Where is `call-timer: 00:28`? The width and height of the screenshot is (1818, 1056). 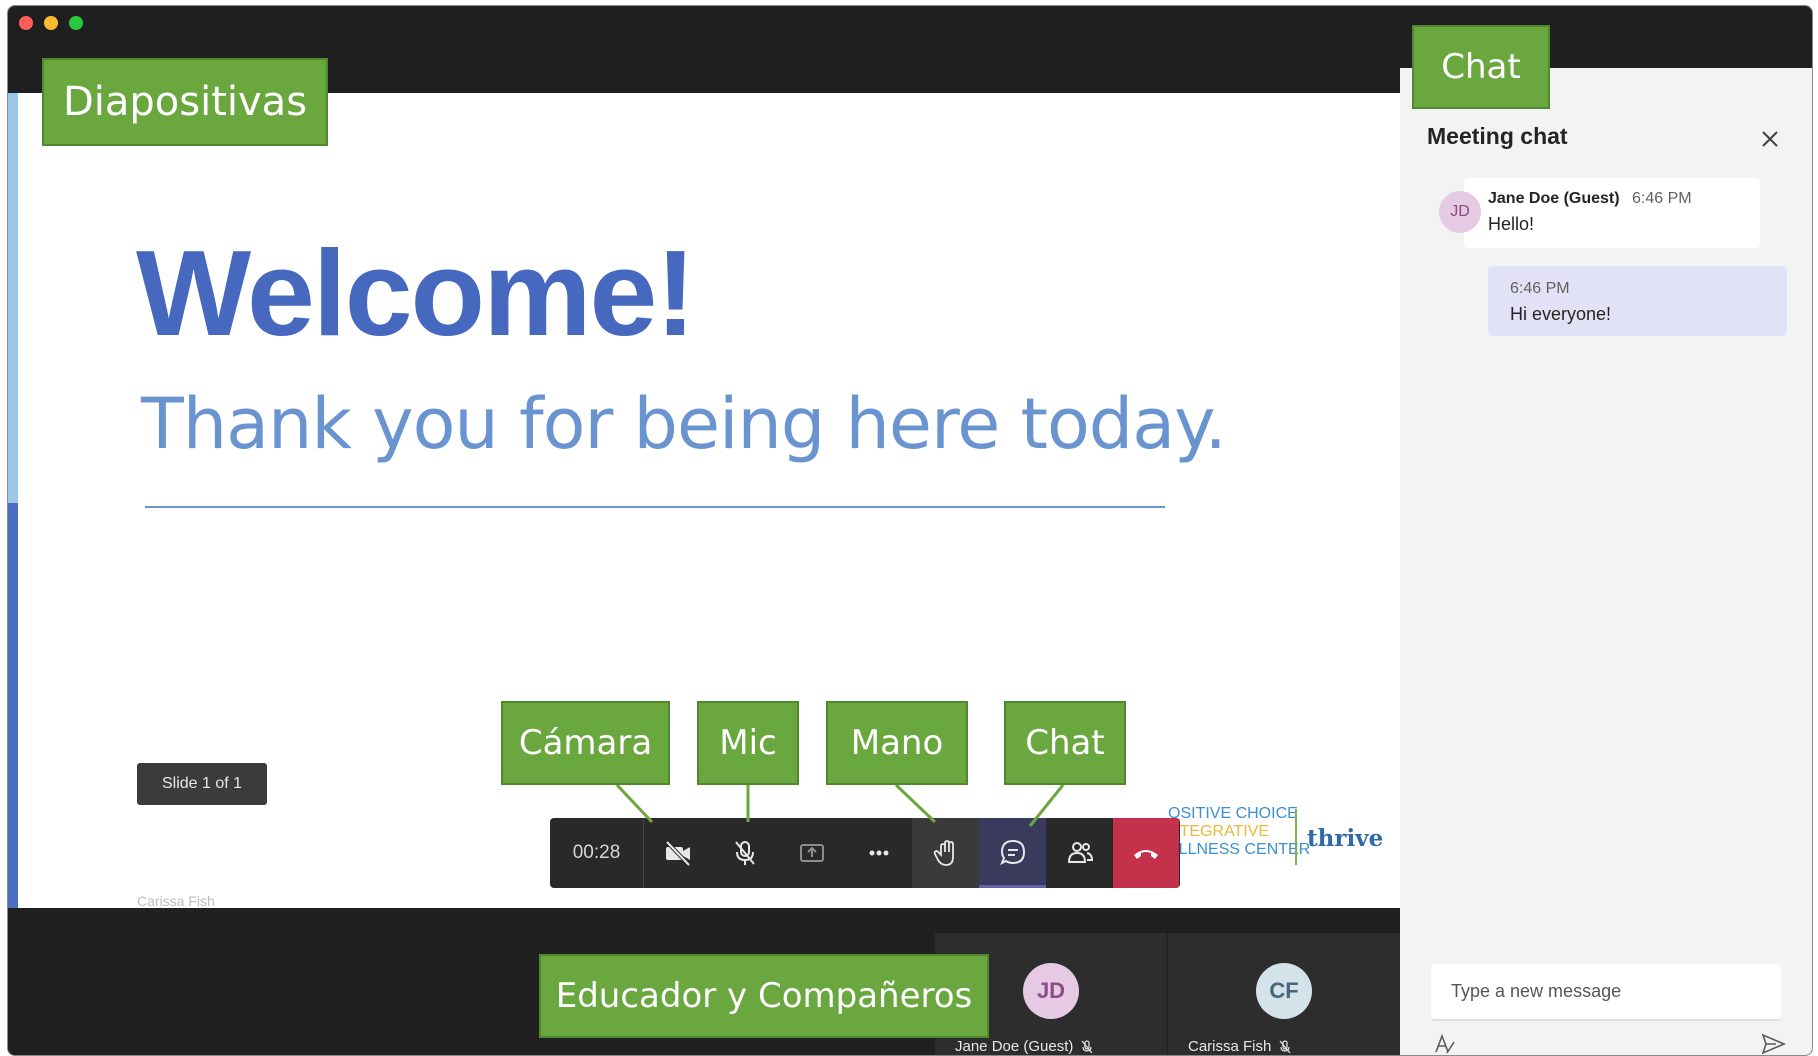 call-timer: 00:28 is located at coordinates (597, 853).